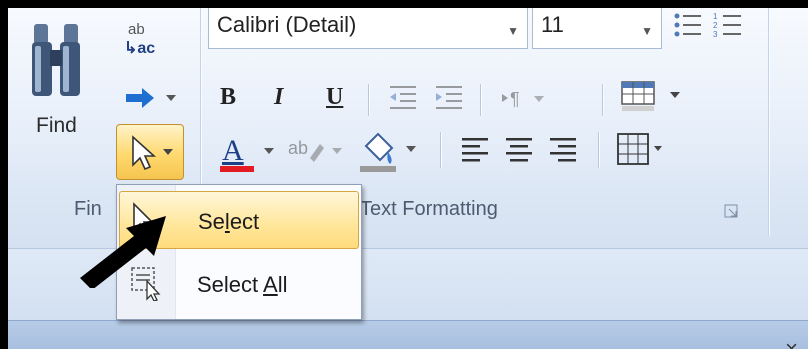 The height and width of the screenshot is (349, 808). Describe the element at coordinates (597, 28) in the screenshot. I see `font-size-combo: 11 ▼` at that location.